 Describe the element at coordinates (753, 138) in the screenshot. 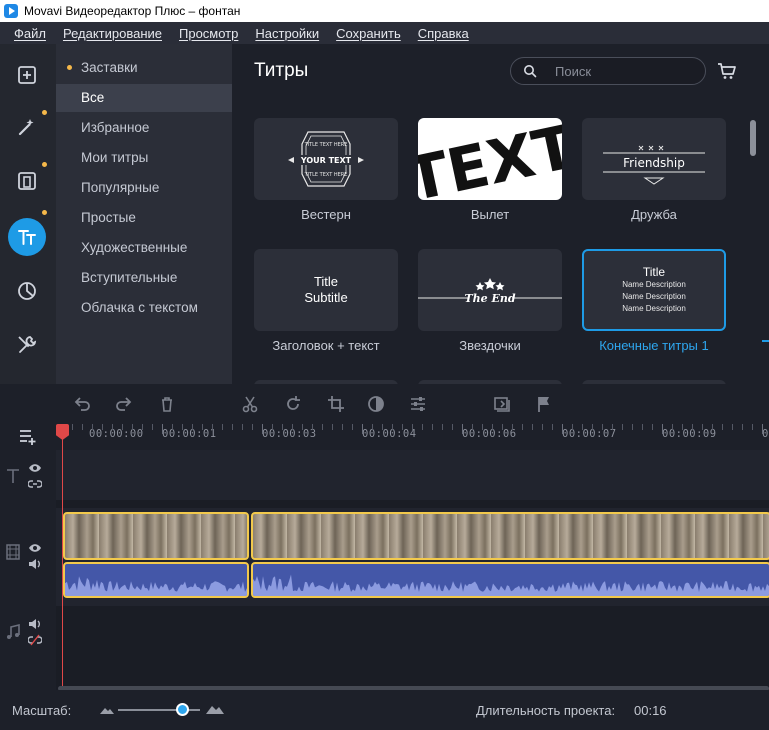

I see `tiles-scrollbar` at that location.